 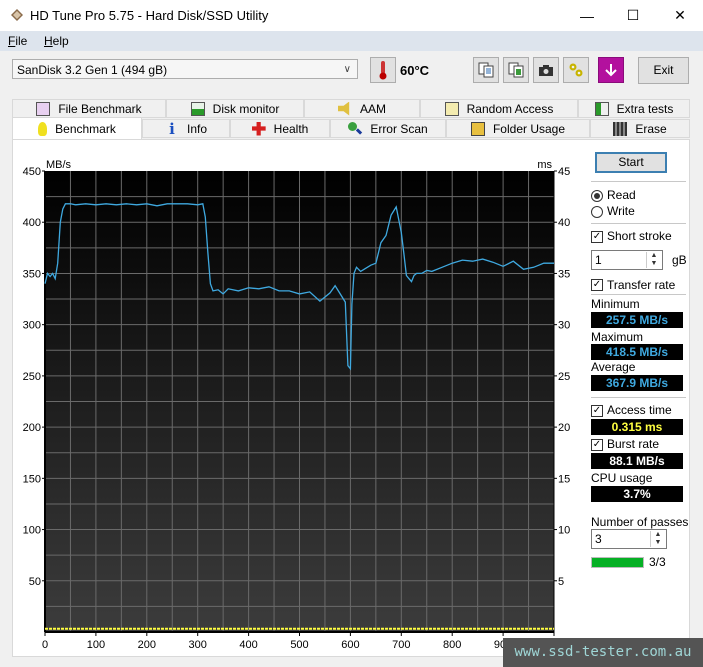 I want to click on transfer-rate-checkbox: ✓, so click(x=597, y=285).